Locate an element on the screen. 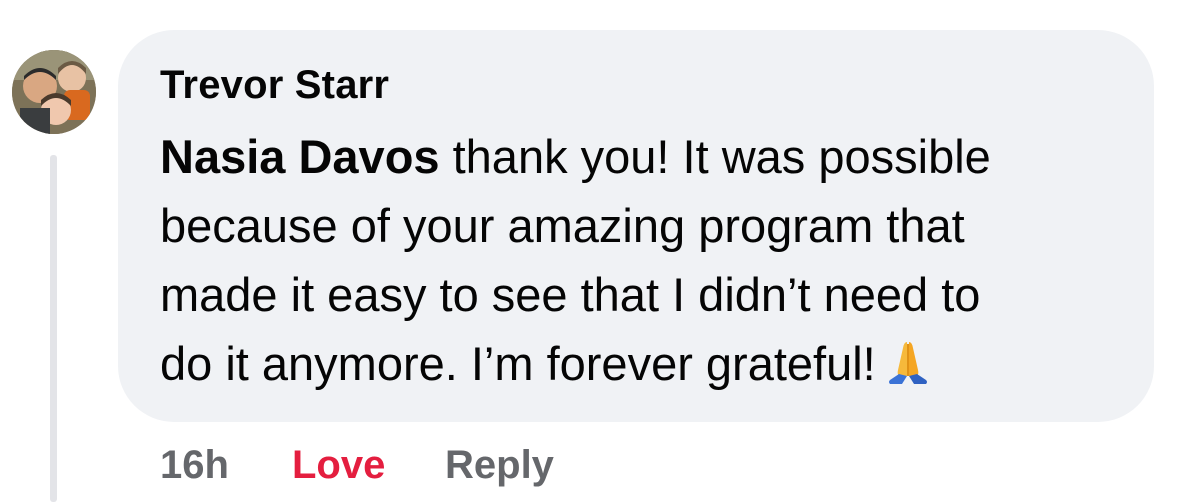  comment-timestamp: 16h is located at coordinates (194, 465).